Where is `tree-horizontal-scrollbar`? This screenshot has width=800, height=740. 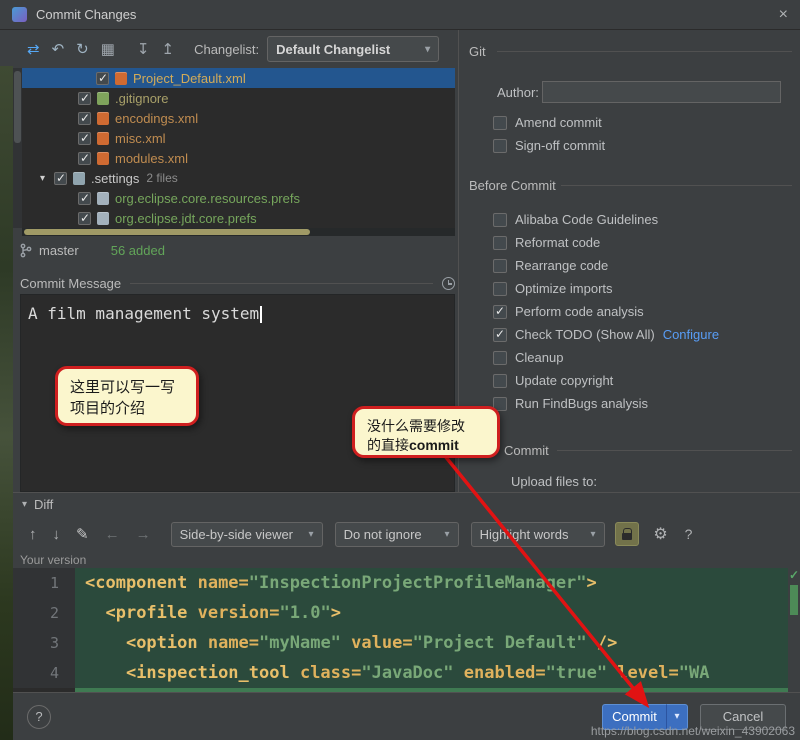
tree-horizontal-scrollbar is located at coordinates (238, 232).